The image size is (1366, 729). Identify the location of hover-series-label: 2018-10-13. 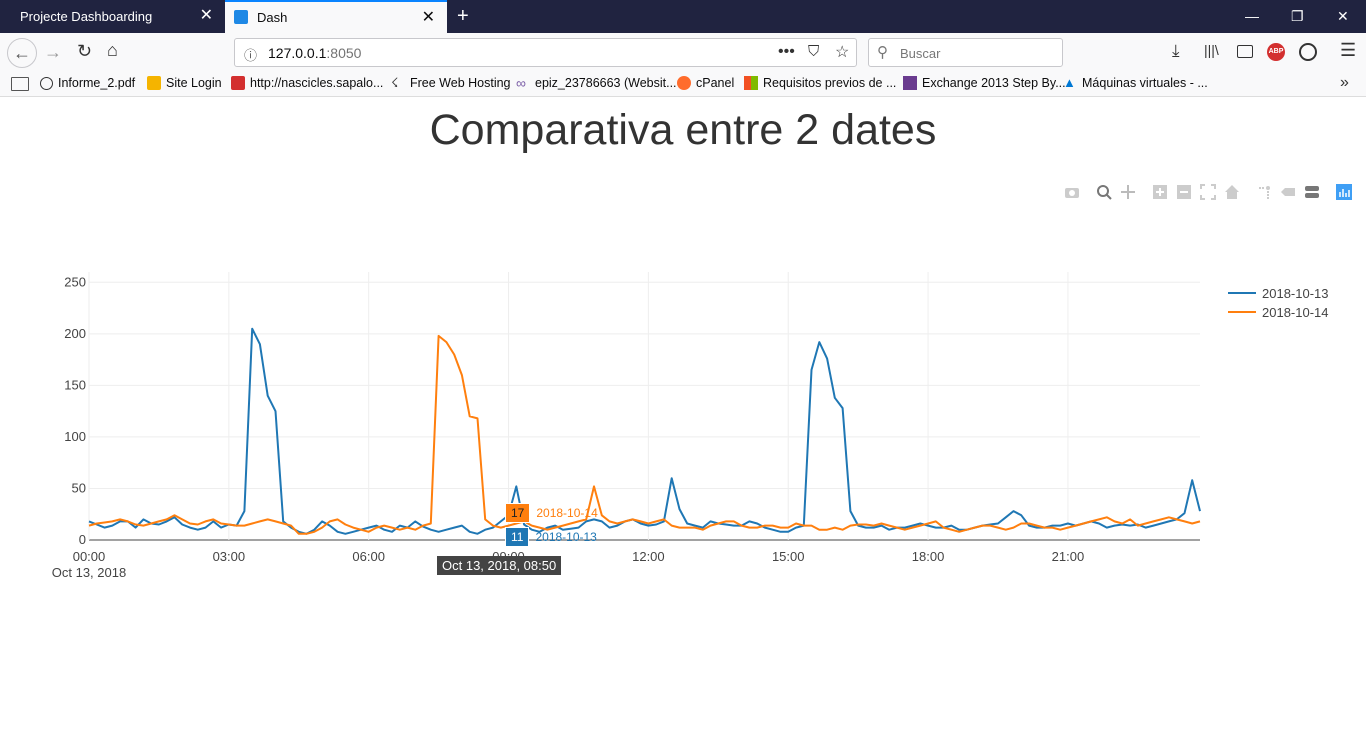
(566, 537).